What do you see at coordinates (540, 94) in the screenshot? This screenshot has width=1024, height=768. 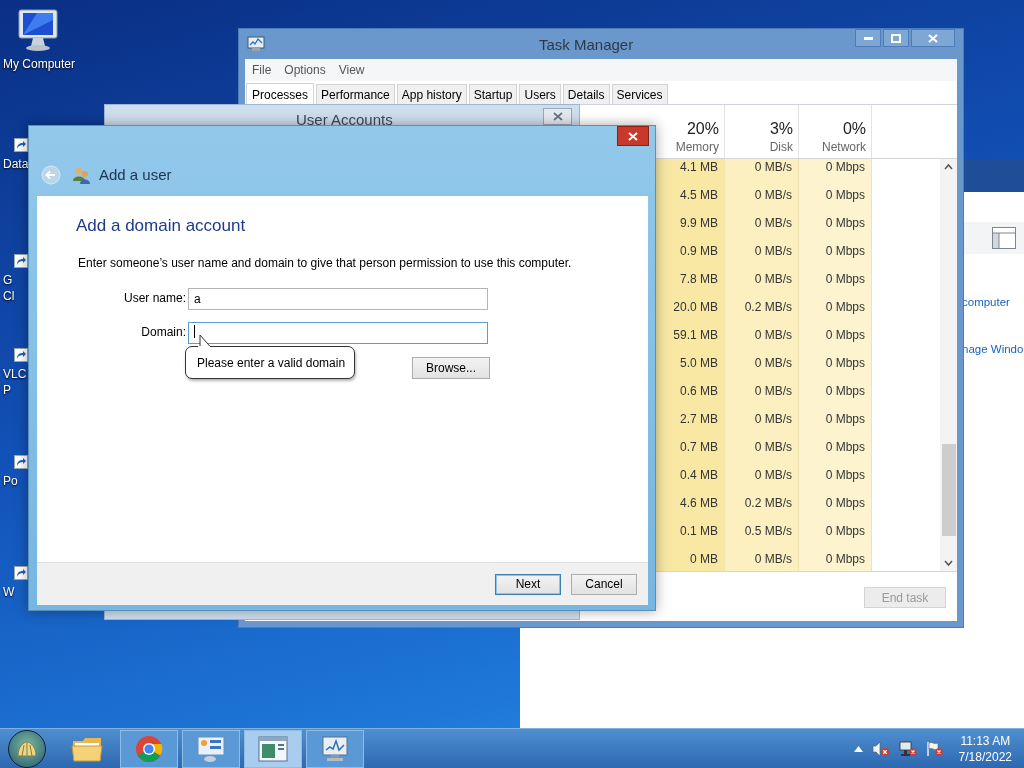 I see `tab: Users` at bounding box center [540, 94].